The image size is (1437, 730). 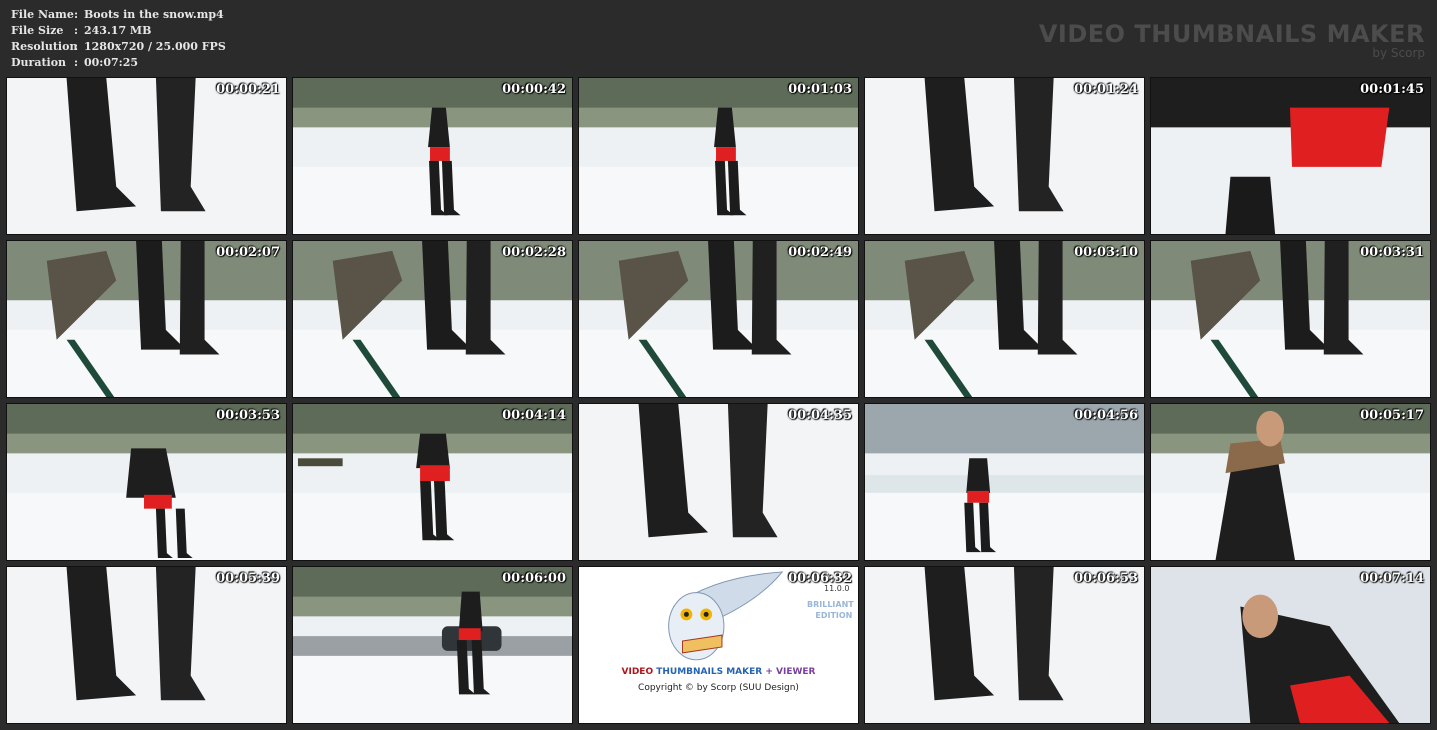 I want to click on thumbnail: 00:03:53, so click(x=146, y=482).